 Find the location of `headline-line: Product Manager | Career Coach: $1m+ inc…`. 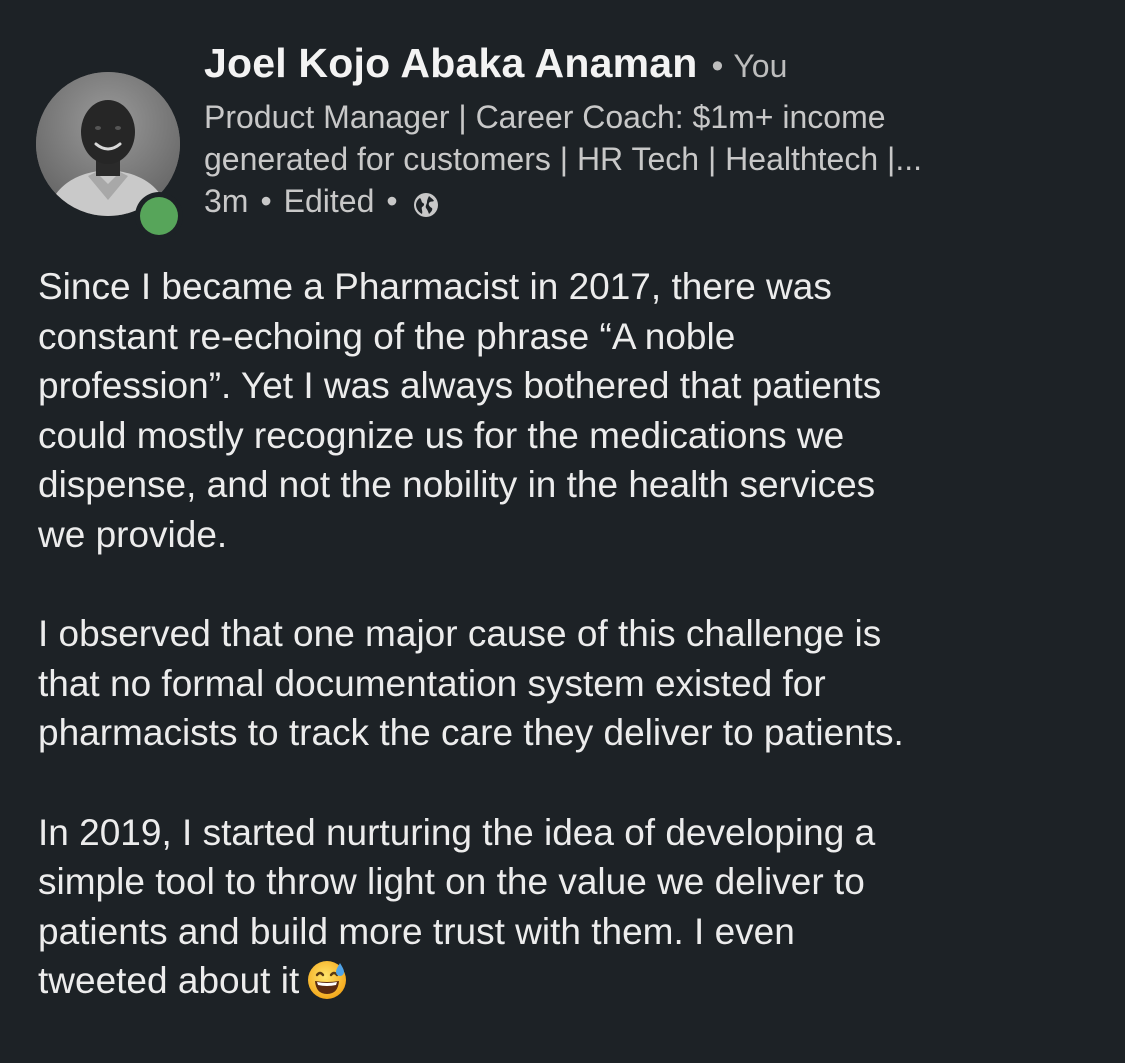

headline-line: Product Manager | Career Coach: $1m+ inc… is located at coordinates (545, 117).